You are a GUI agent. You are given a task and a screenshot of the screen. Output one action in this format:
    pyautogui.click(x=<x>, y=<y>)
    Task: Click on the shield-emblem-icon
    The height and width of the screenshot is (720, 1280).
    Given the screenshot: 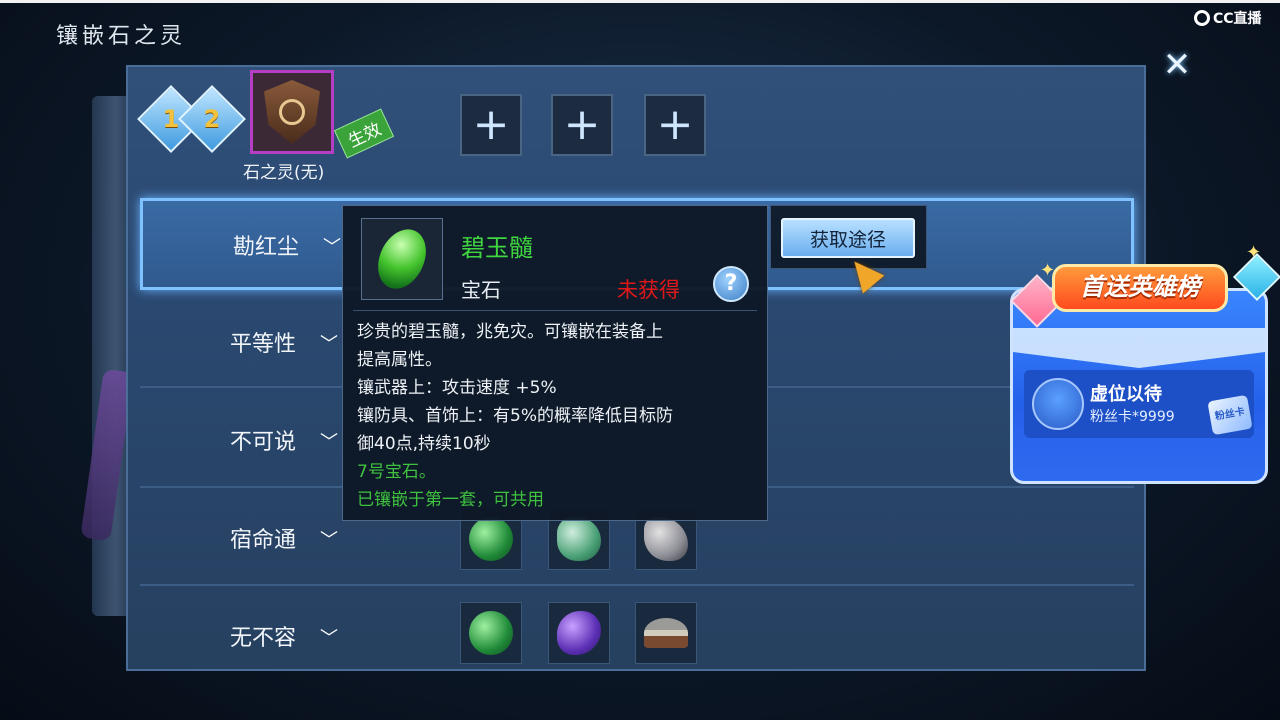 What is the action you would take?
    pyautogui.click(x=292, y=112)
    